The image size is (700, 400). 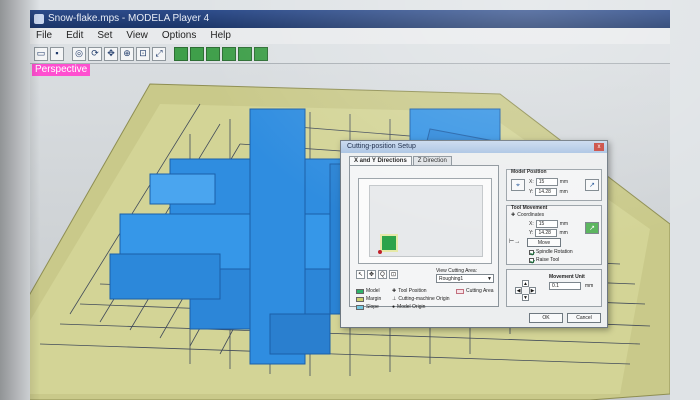 I want to click on model-pick-button: ↗, so click(x=592, y=185).